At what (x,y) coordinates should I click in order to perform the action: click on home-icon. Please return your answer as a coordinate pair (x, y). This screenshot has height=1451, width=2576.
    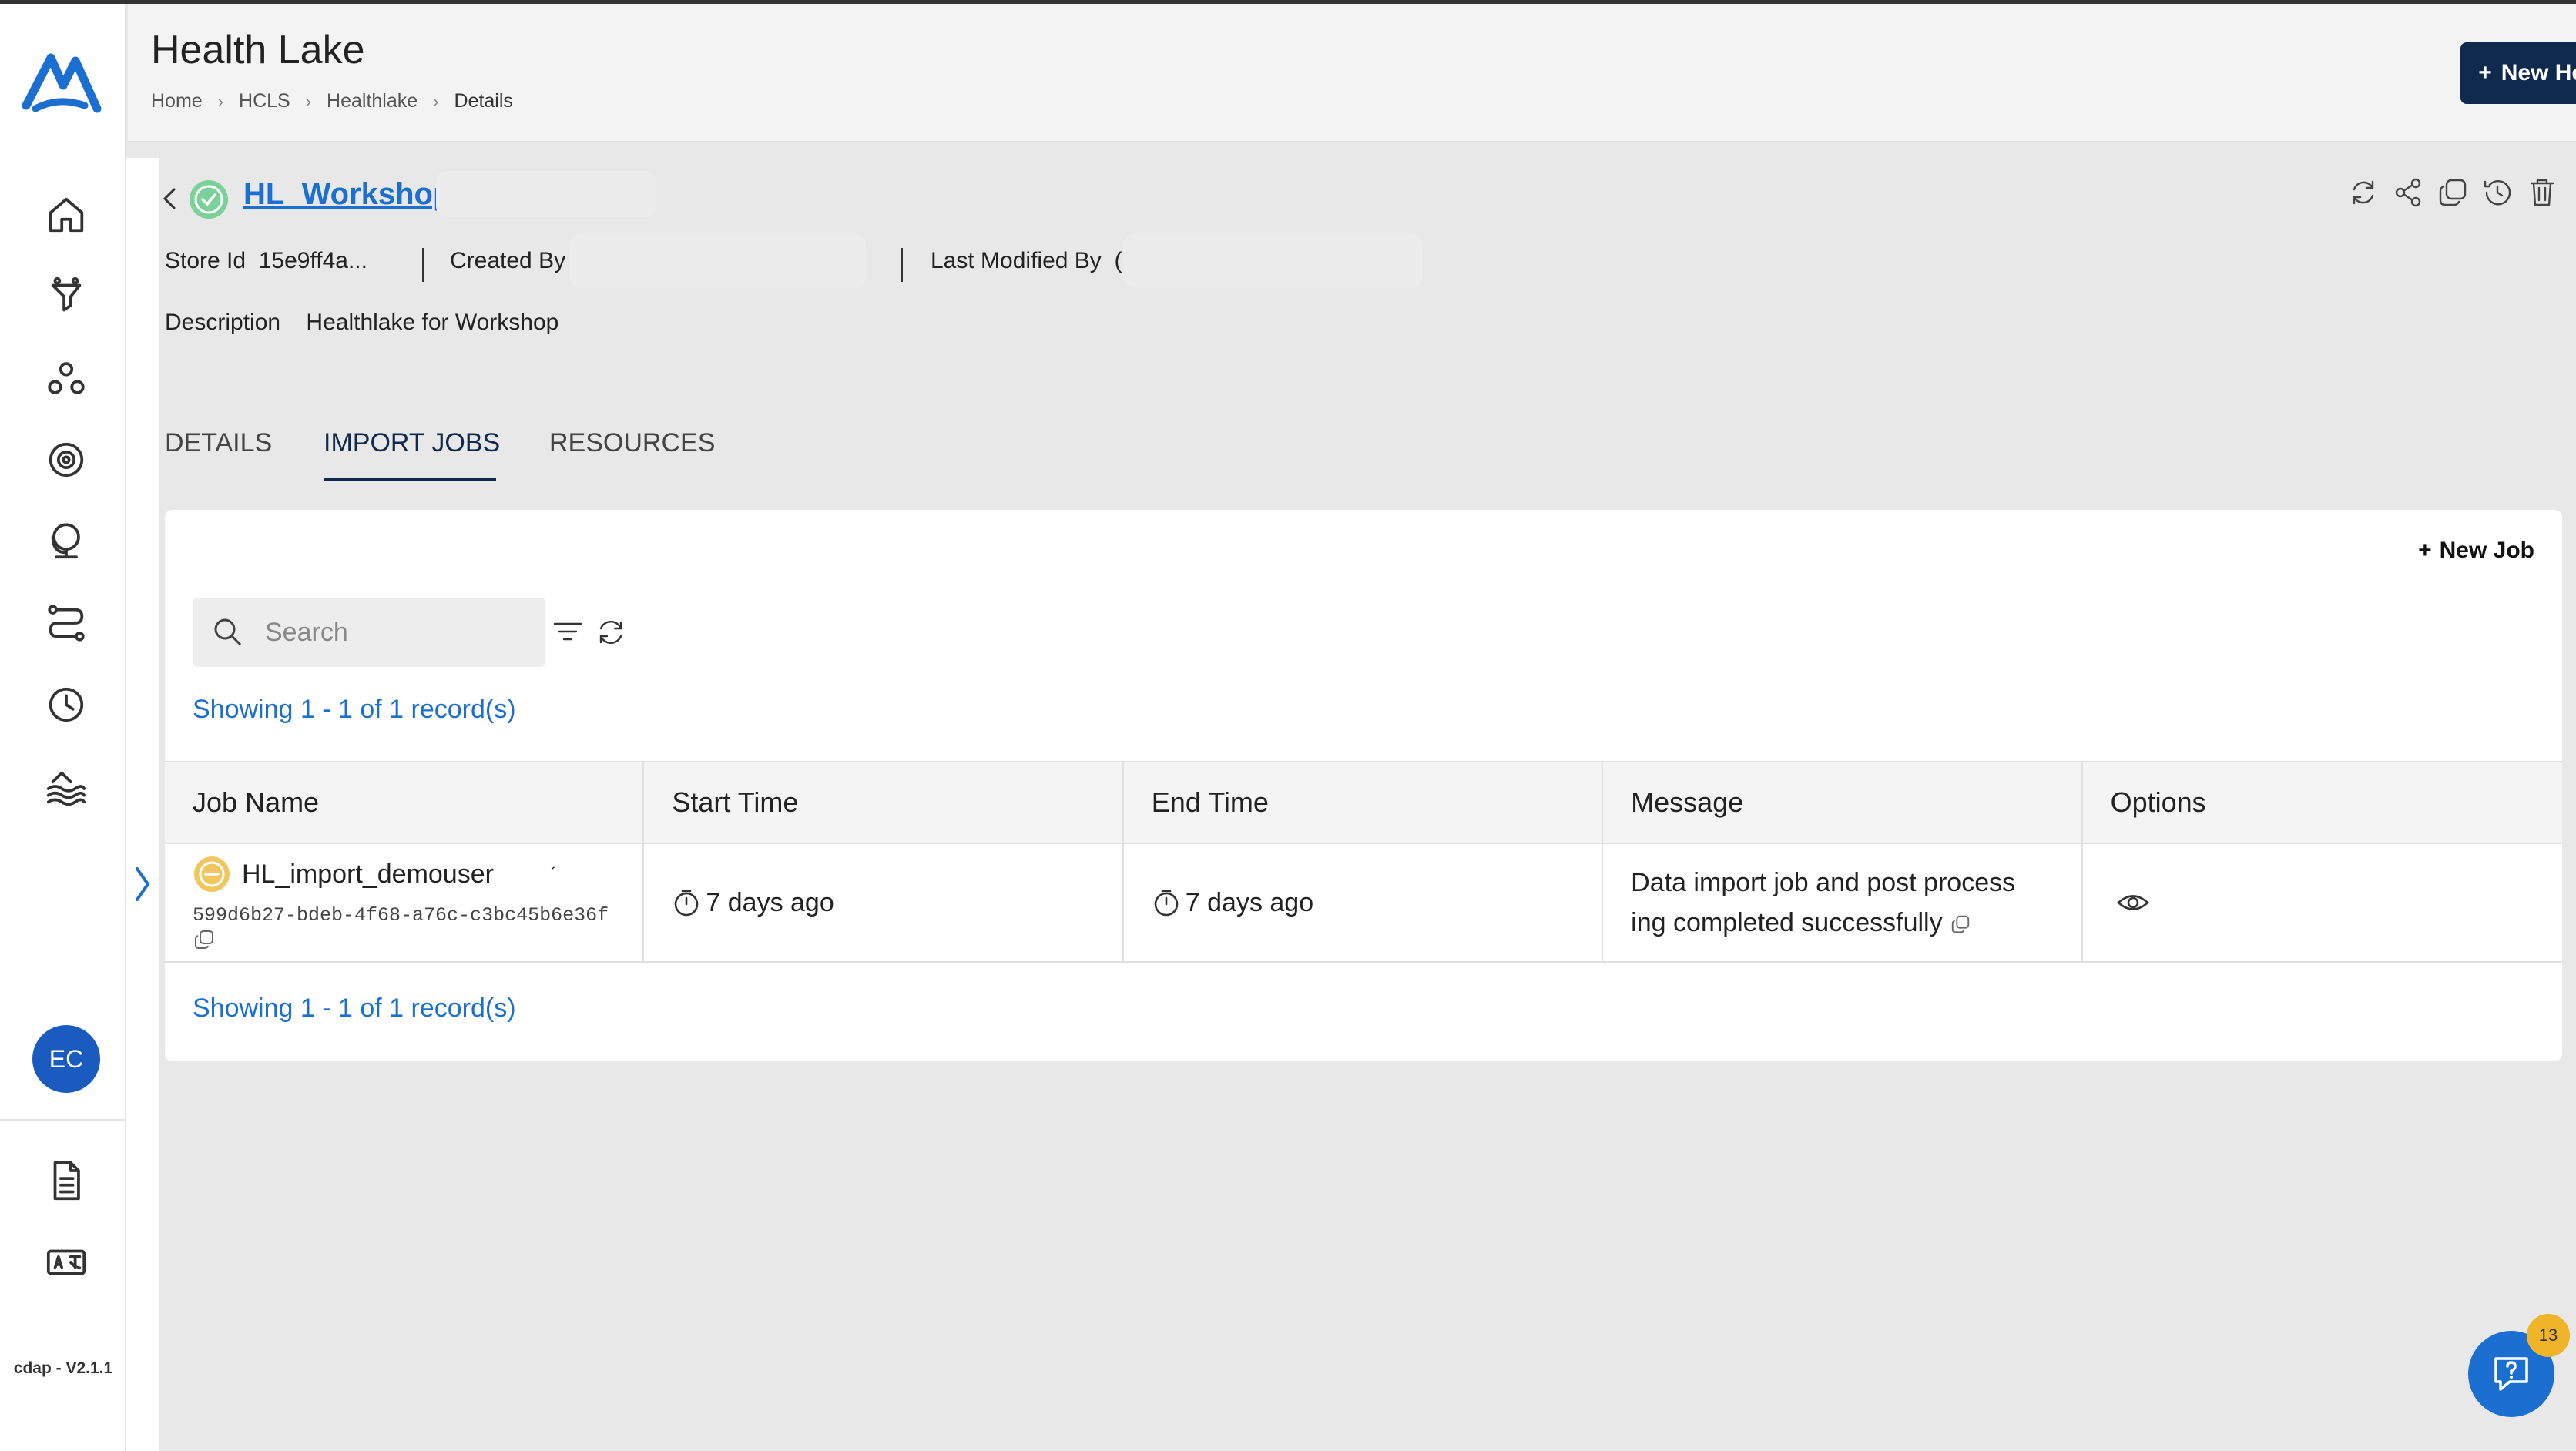
    Looking at the image, I should click on (66, 215).